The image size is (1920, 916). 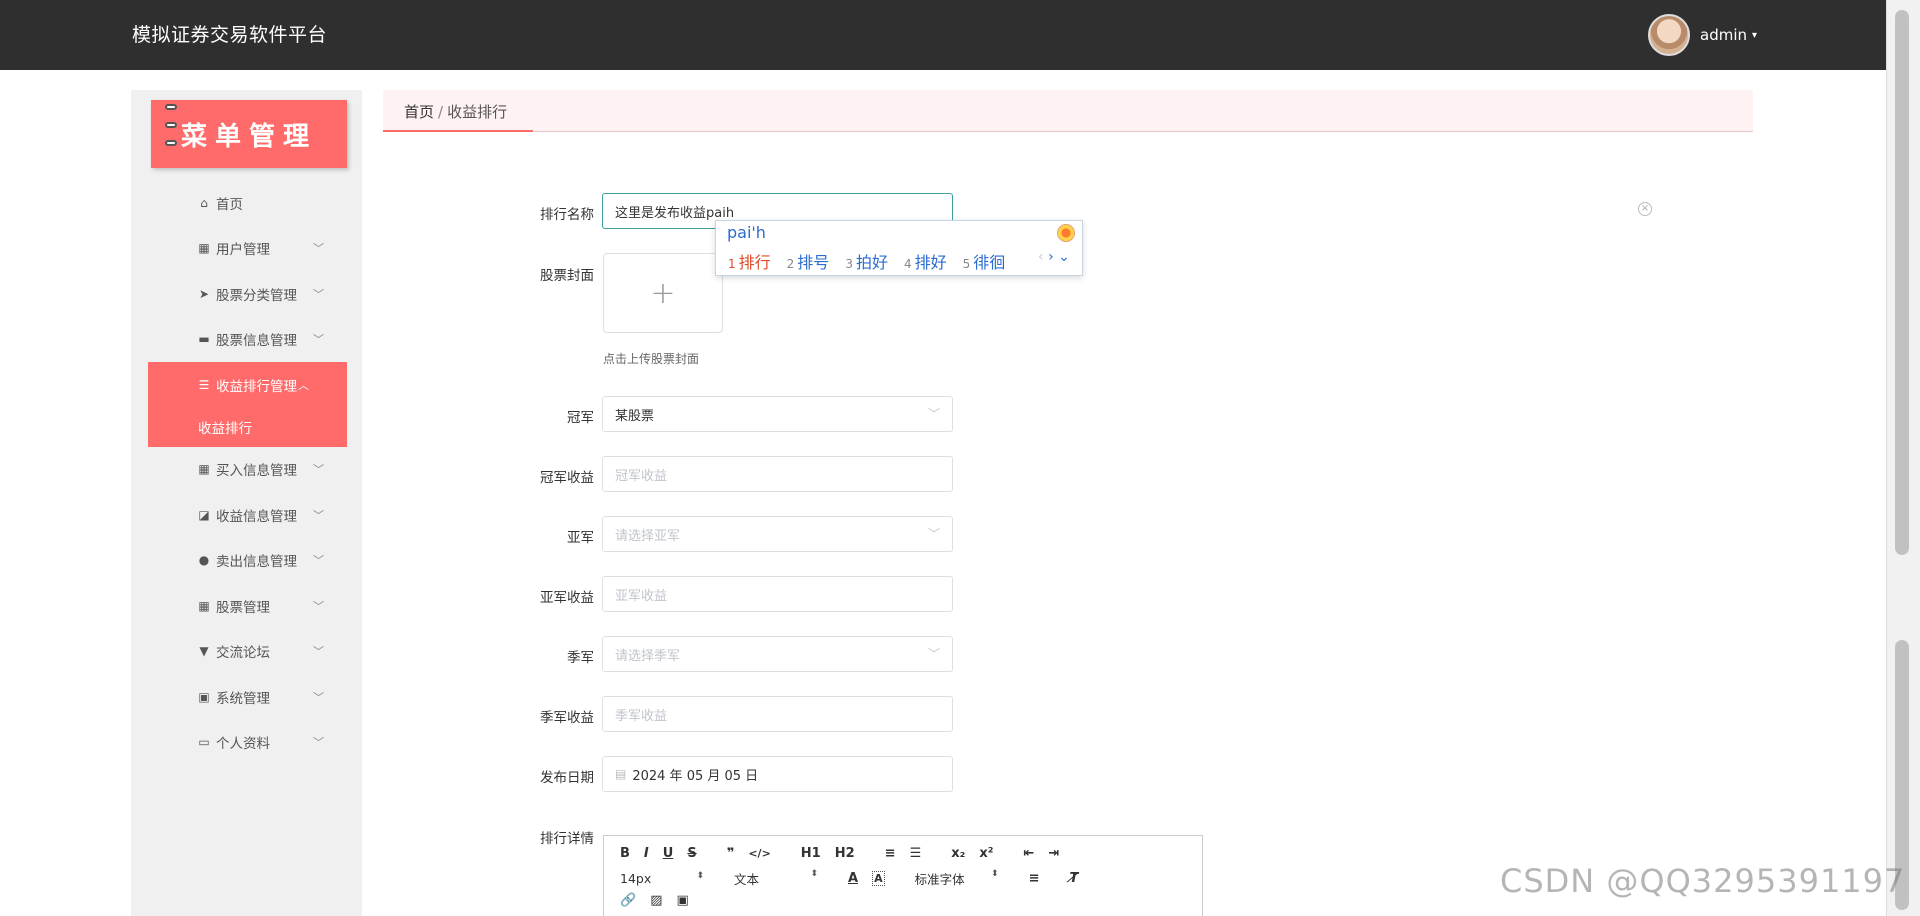 I want to click on h1-button: H1, so click(x=811, y=853).